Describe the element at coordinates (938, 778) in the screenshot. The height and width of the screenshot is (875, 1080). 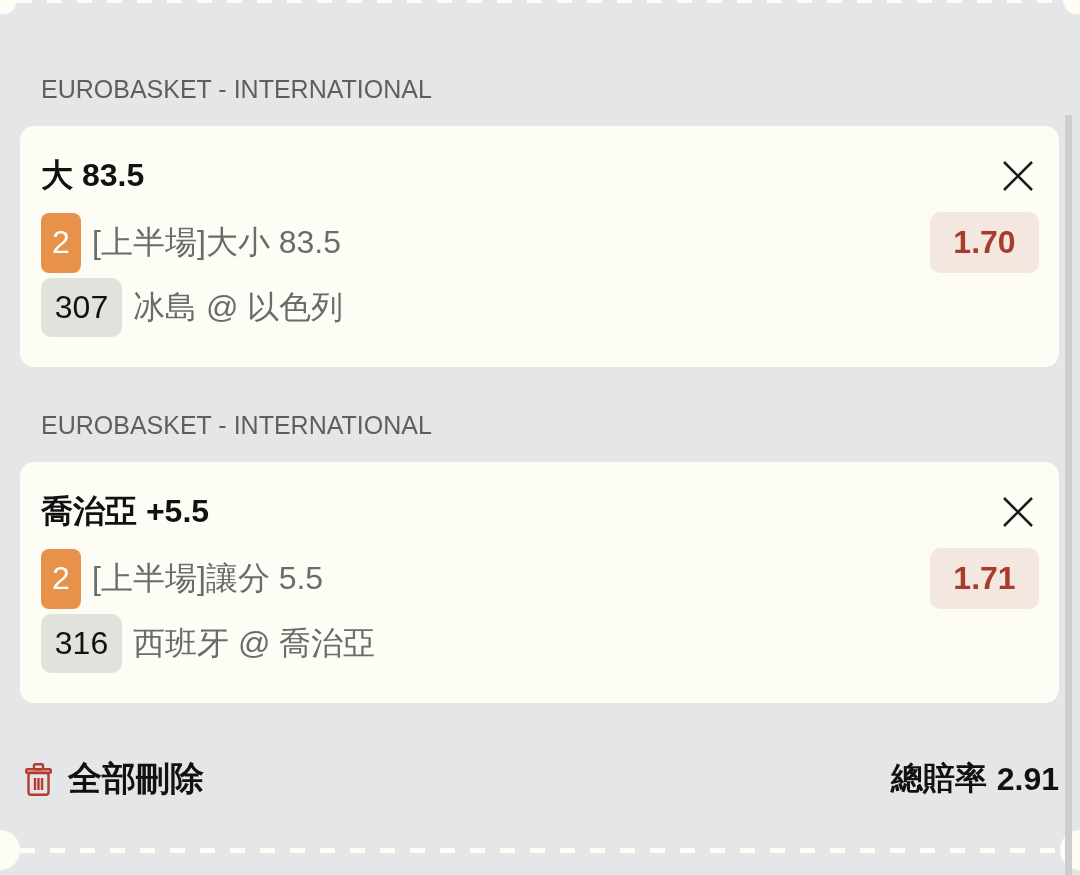
I see `total-odds-label: 總賠率` at that location.